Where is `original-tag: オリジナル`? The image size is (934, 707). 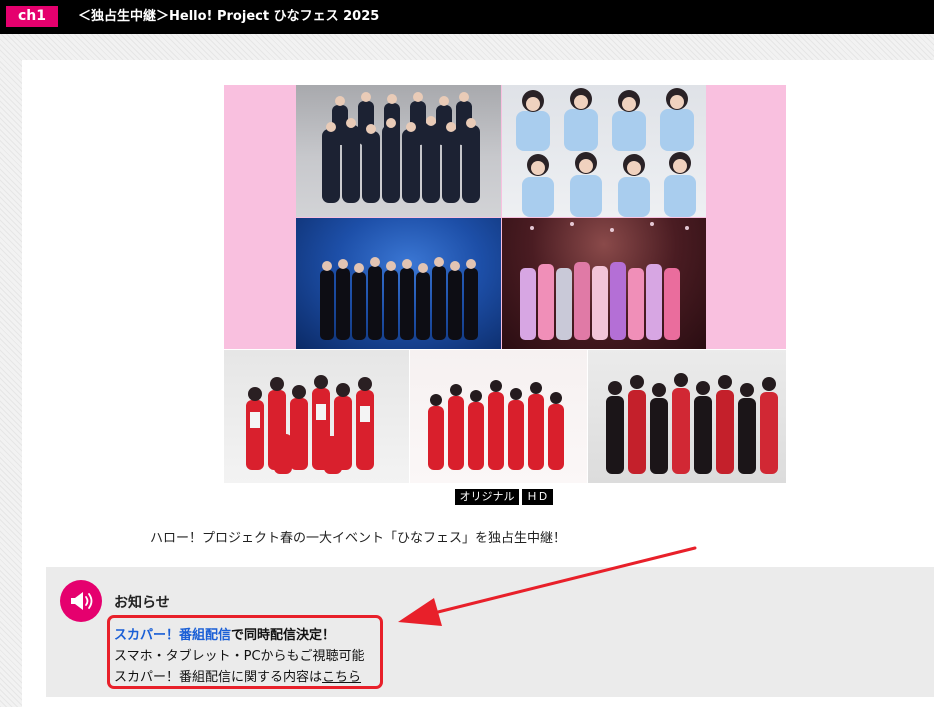
original-tag: オリジナル is located at coordinates (487, 497).